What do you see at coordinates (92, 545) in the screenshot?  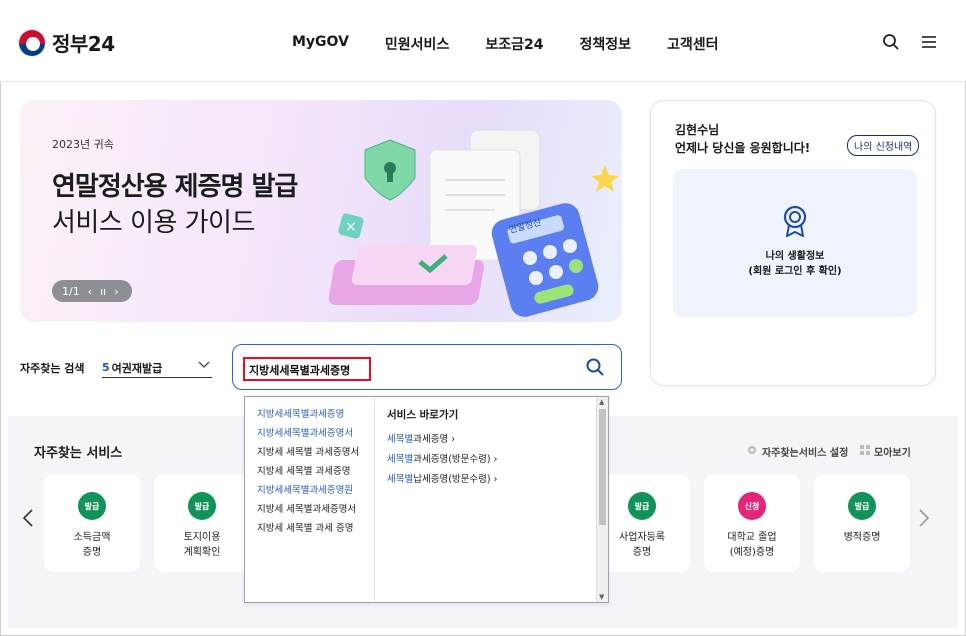 I see `service-label: 소득금액 증명` at bounding box center [92, 545].